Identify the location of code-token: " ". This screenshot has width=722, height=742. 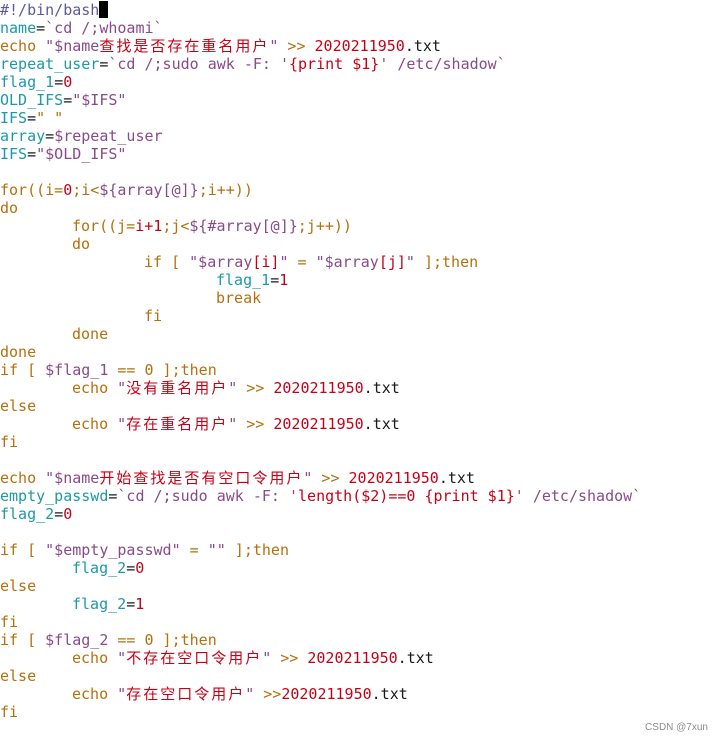
(50, 118).